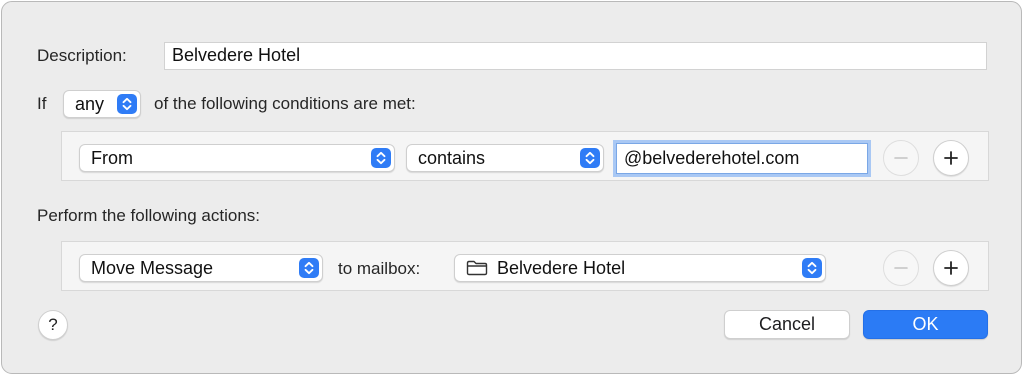  What do you see at coordinates (561, 268) in the screenshot?
I see `mailbox-value: Belvedere Hotel` at bounding box center [561, 268].